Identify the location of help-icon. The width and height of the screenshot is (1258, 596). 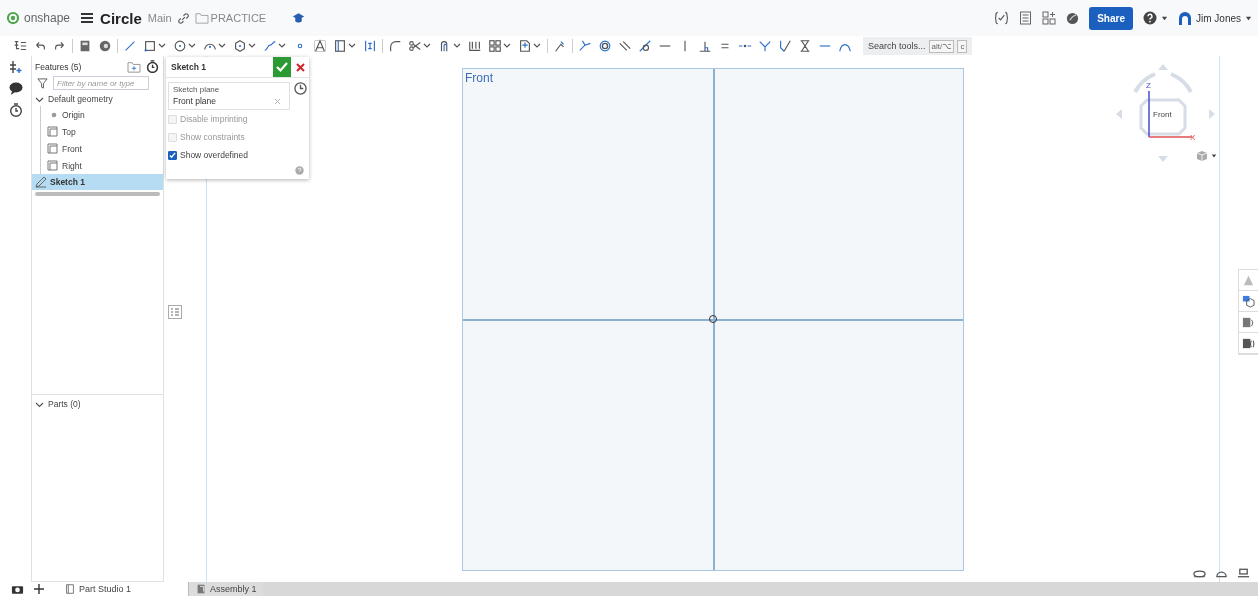
(1150, 18).